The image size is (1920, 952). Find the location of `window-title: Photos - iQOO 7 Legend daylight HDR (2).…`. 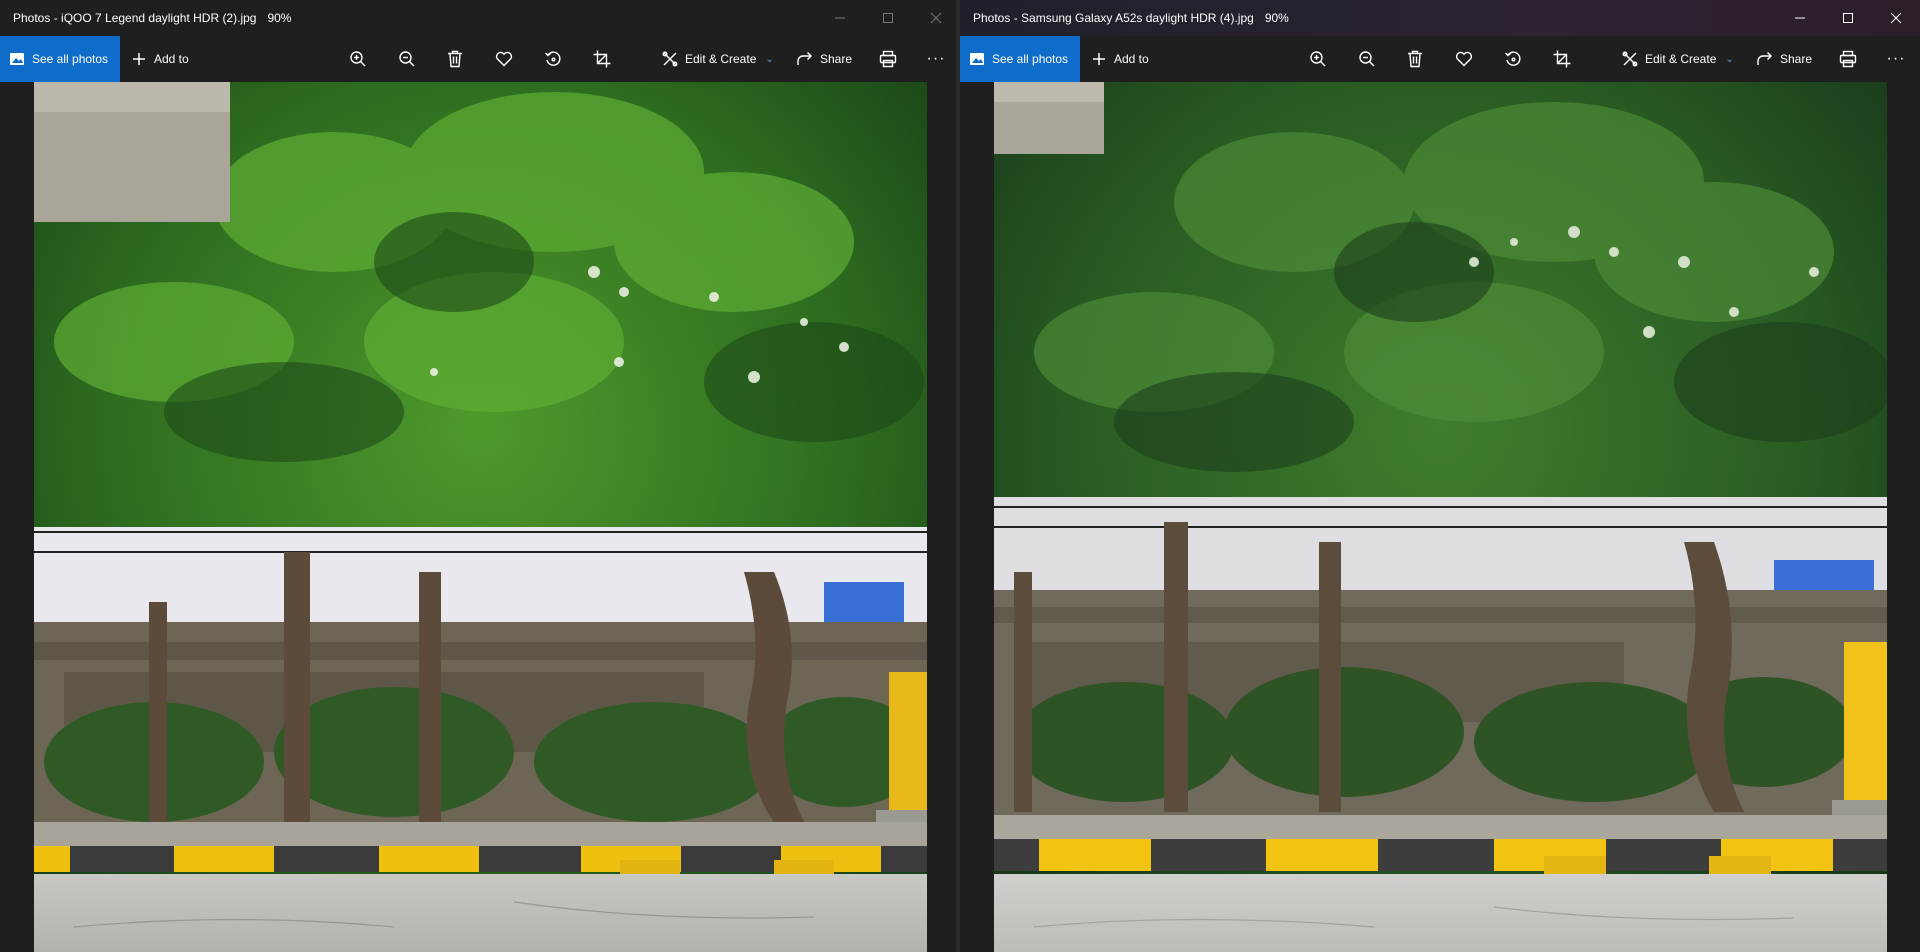

window-title: Photos - iQOO 7 Legend daylight HDR (2).… is located at coordinates (135, 18).